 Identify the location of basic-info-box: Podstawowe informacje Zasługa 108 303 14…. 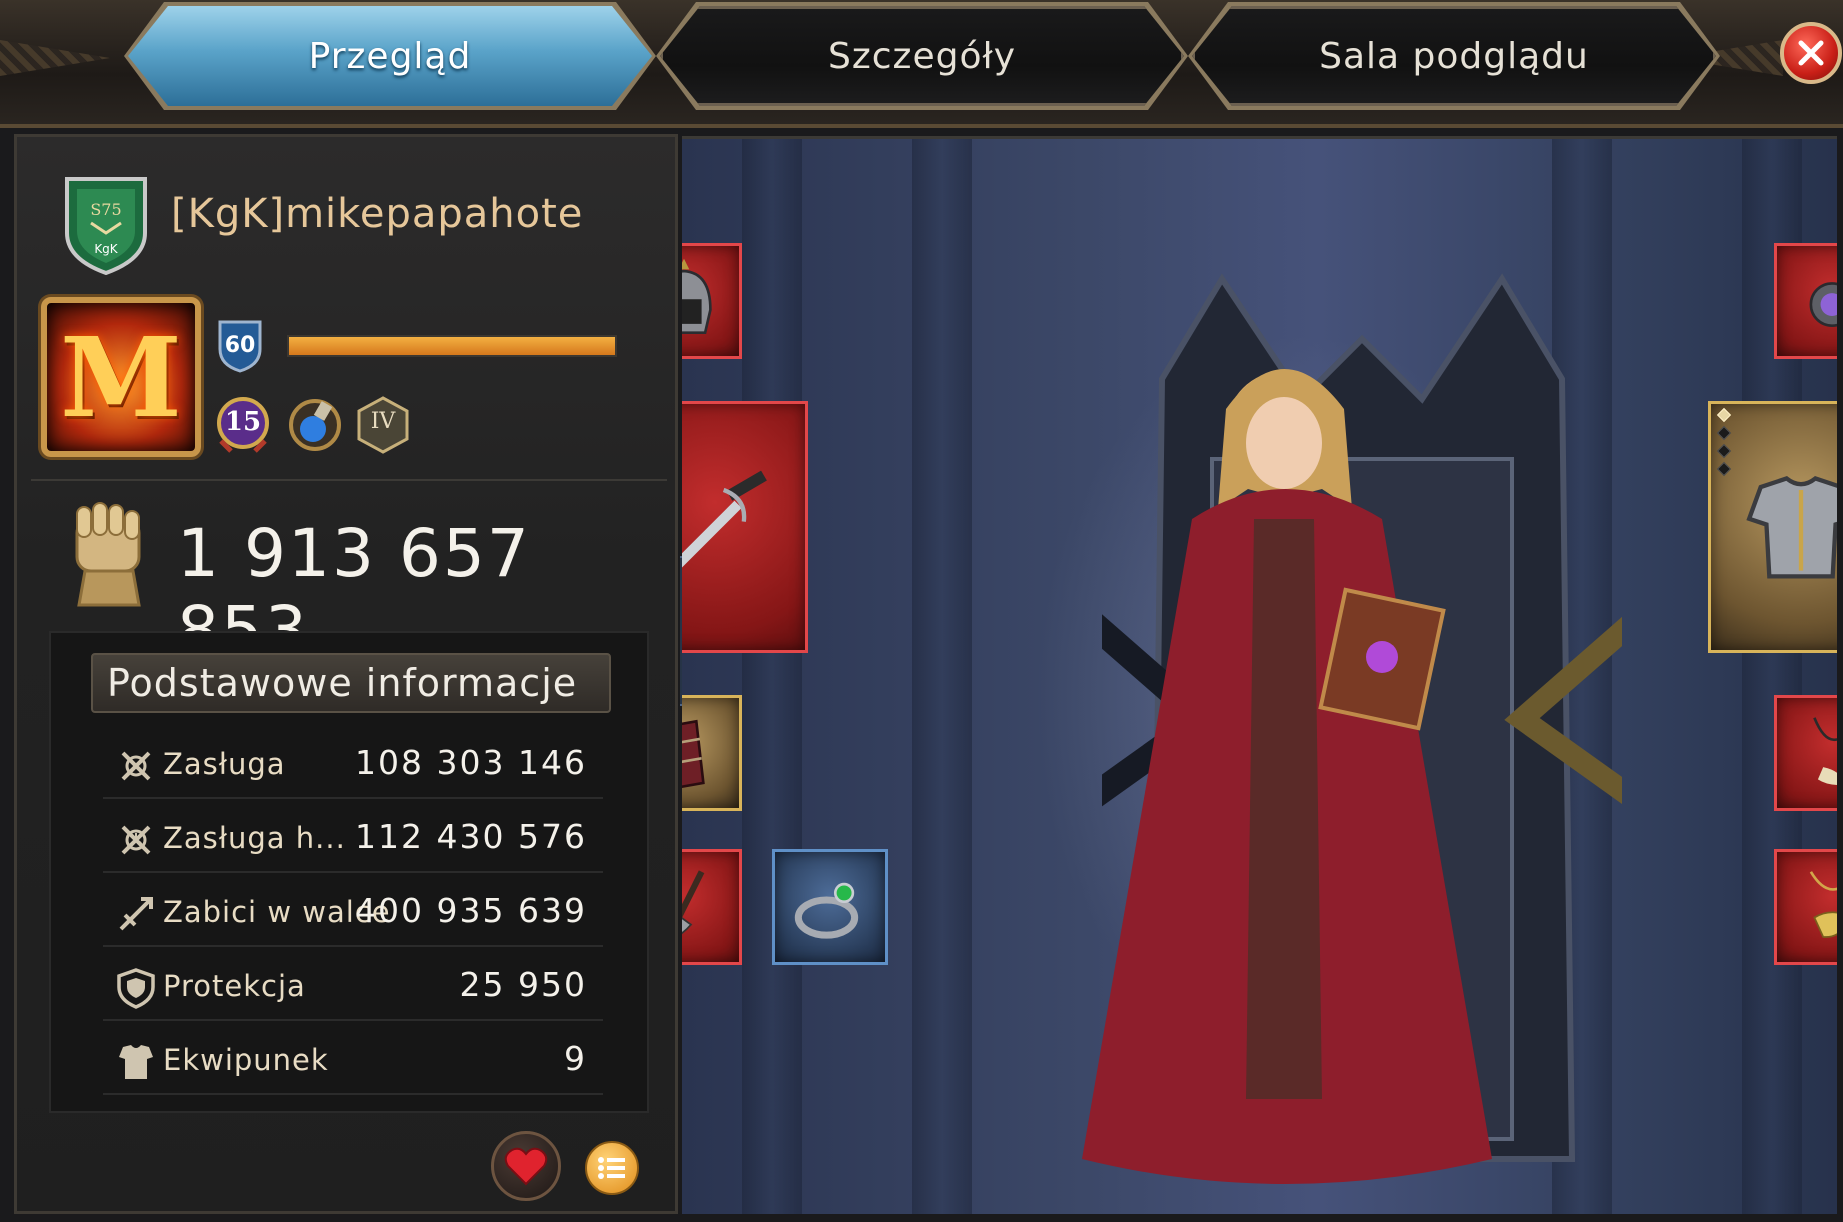
(349, 872).